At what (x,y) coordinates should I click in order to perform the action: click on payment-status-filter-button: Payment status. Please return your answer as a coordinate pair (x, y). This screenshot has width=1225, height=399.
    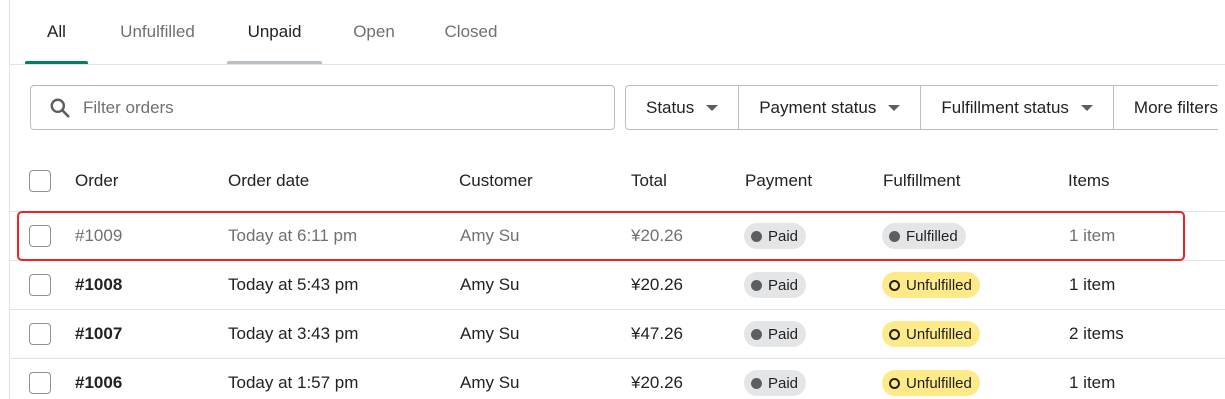
    Looking at the image, I should click on (830, 107).